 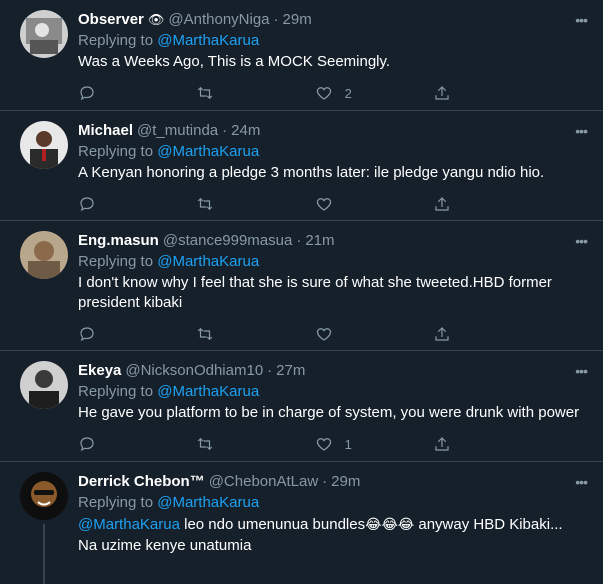 I want to click on user-handle: @NicksonOdhiam10, so click(x=194, y=371).